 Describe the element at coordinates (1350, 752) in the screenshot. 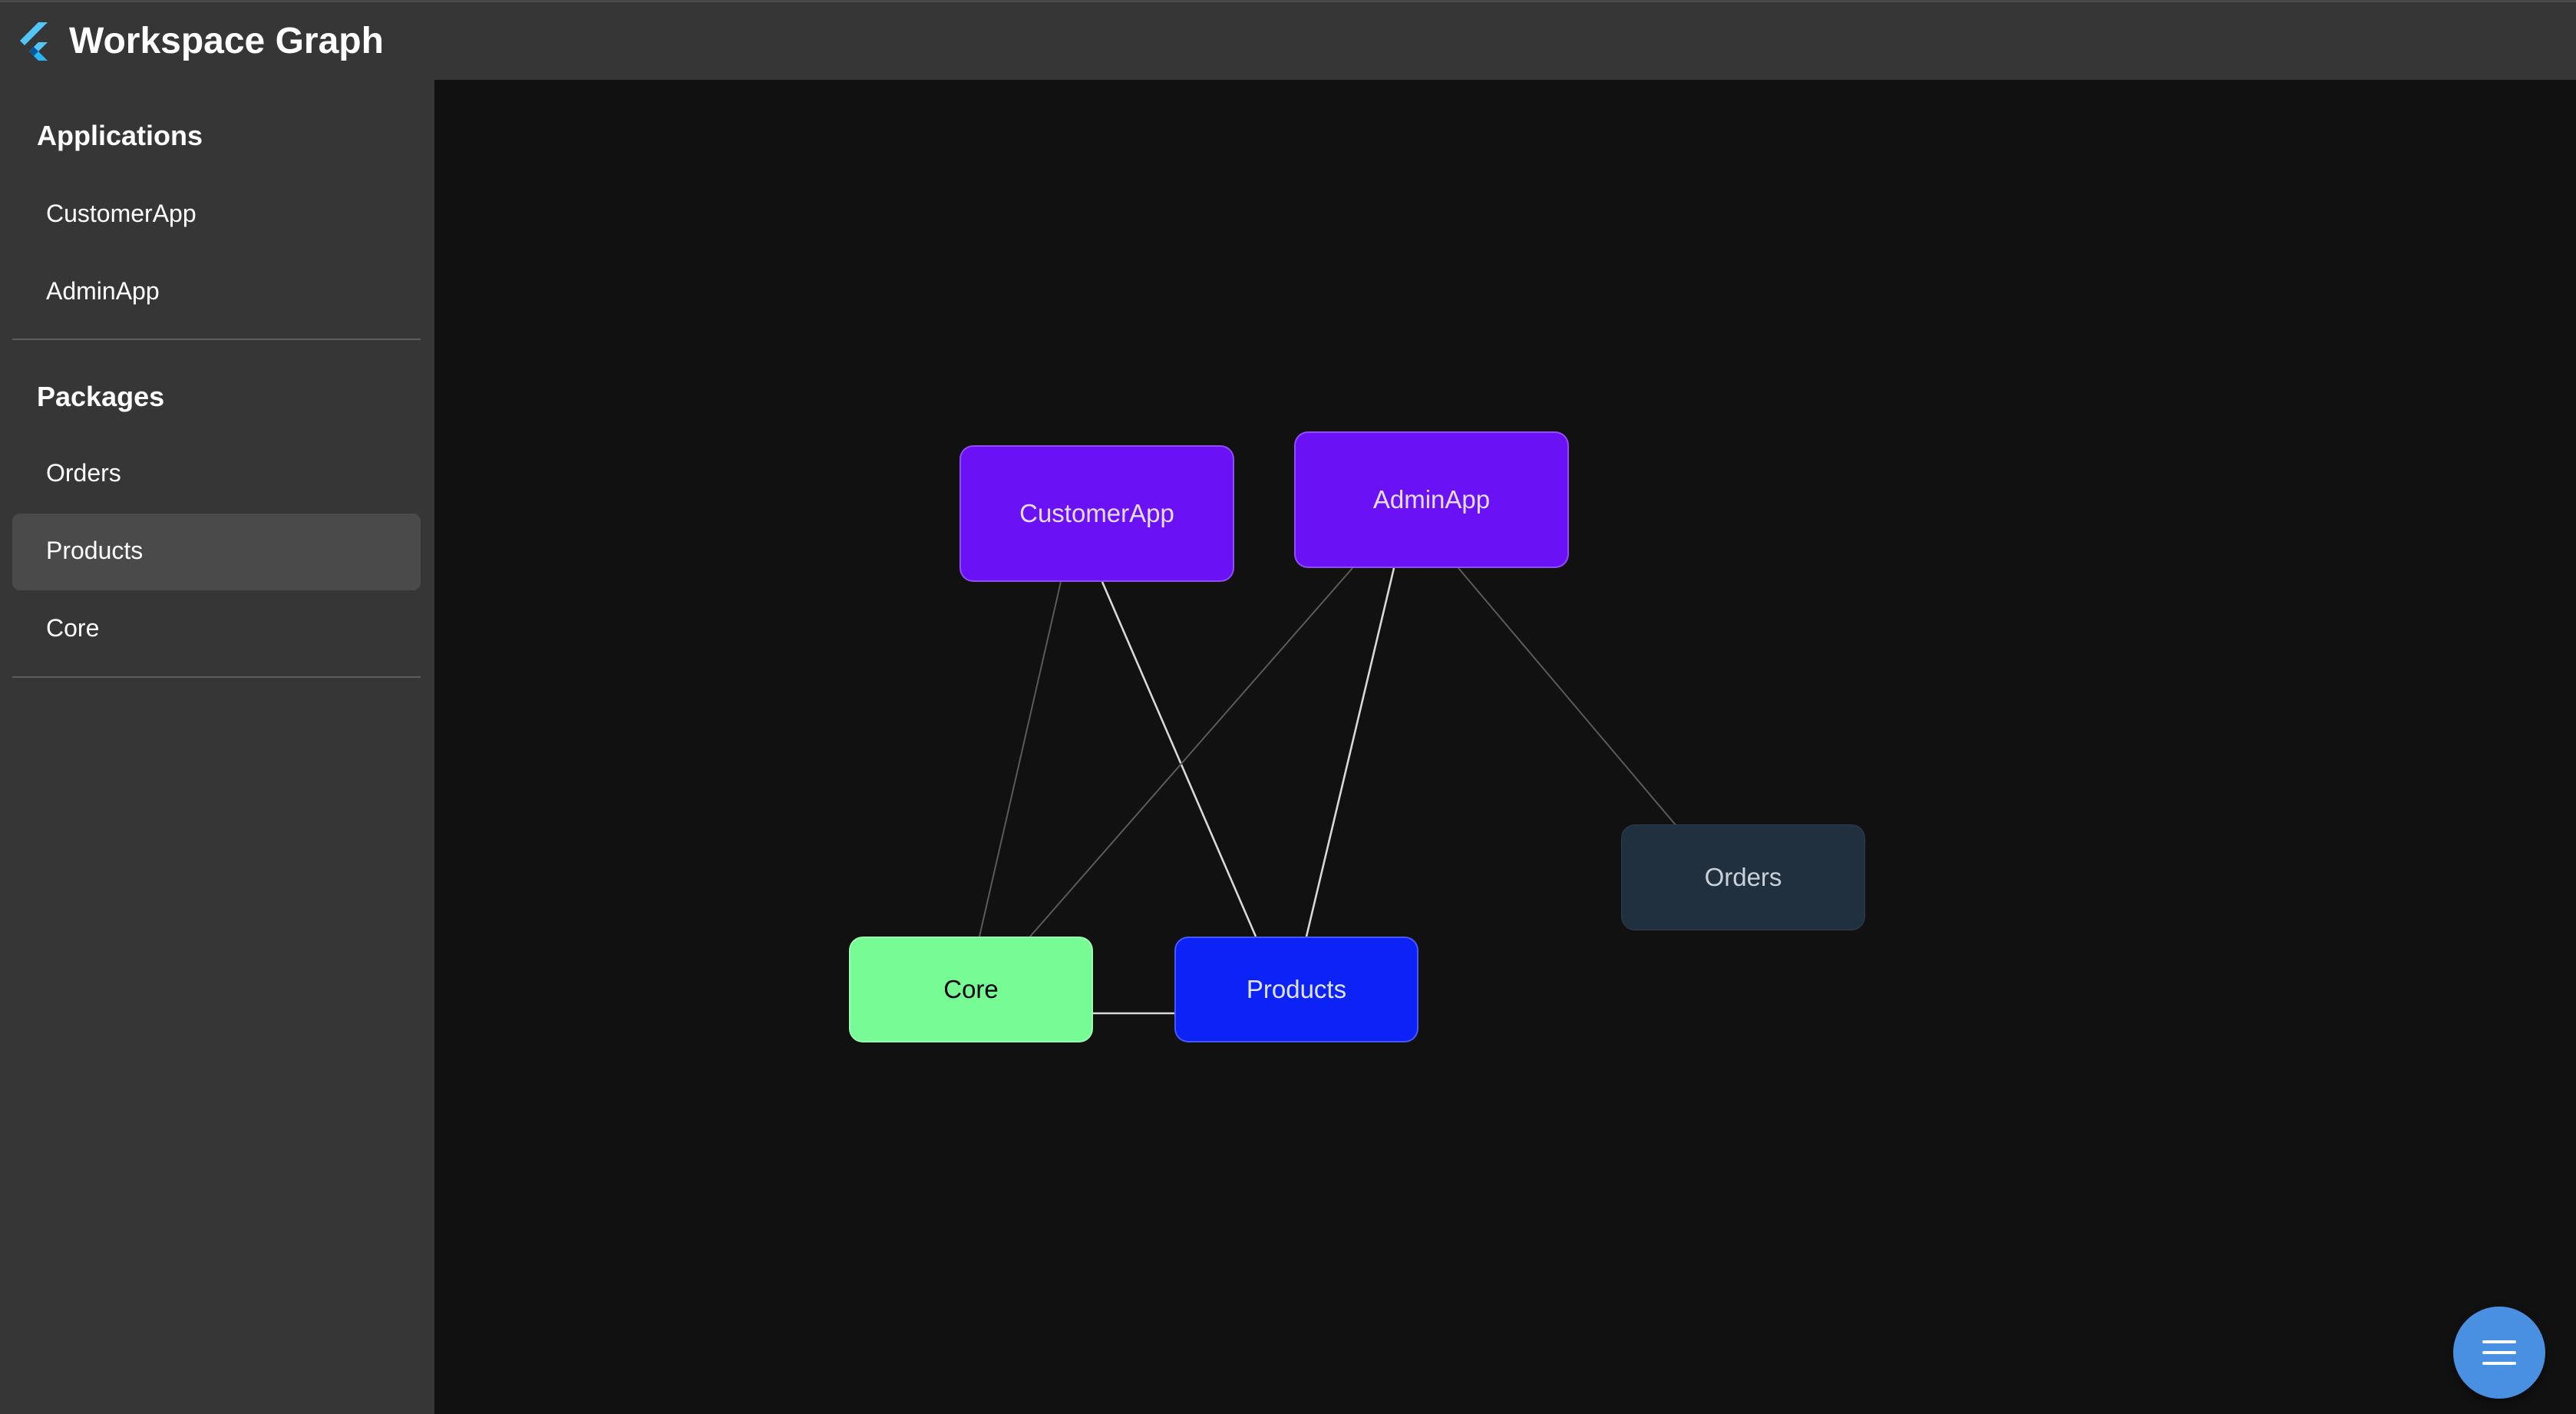

I see `edge-adminapp-products` at that location.